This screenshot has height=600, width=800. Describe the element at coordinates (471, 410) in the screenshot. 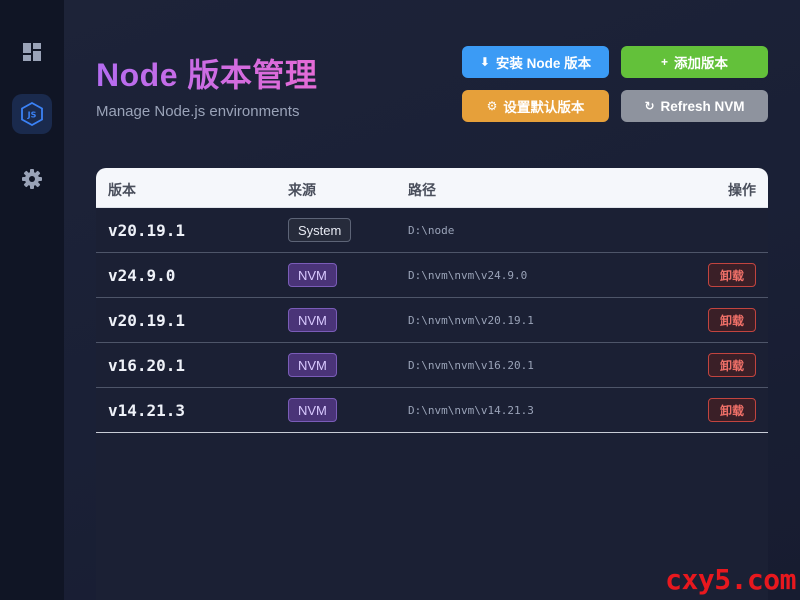

I see `path-cell: D:\nvm\nvm\v14.21.3` at that location.